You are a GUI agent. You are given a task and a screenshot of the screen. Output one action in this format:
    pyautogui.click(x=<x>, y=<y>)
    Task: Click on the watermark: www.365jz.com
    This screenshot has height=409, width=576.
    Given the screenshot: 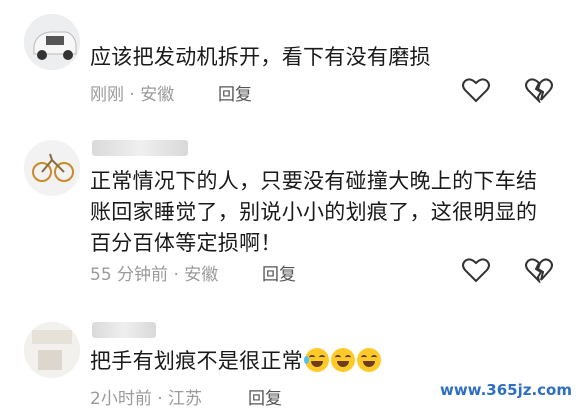 What is the action you would take?
    pyautogui.click(x=505, y=390)
    